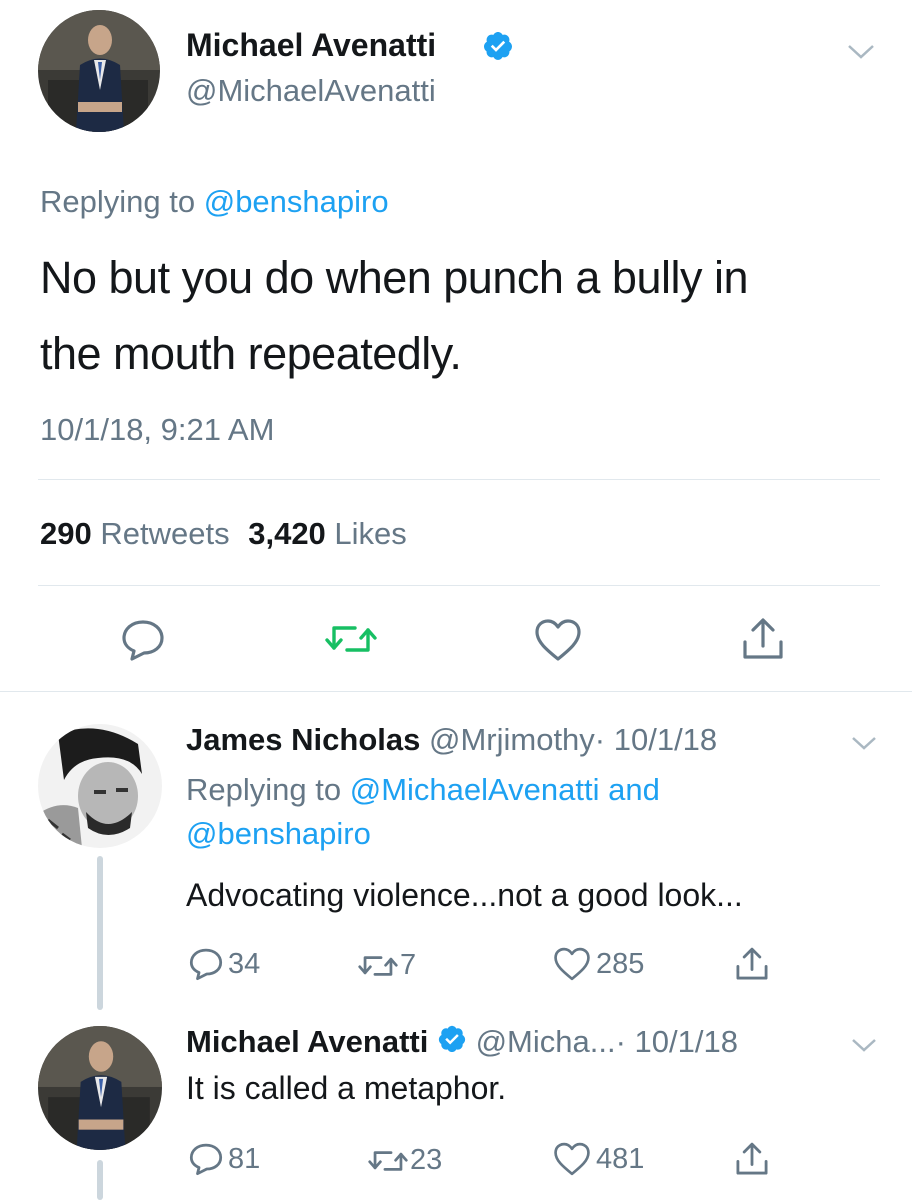 This screenshot has width=912, height=1200. I want to click on reply2-header: Michael Avenatti @Micha...· 10/1/18, so click(462, 1043).